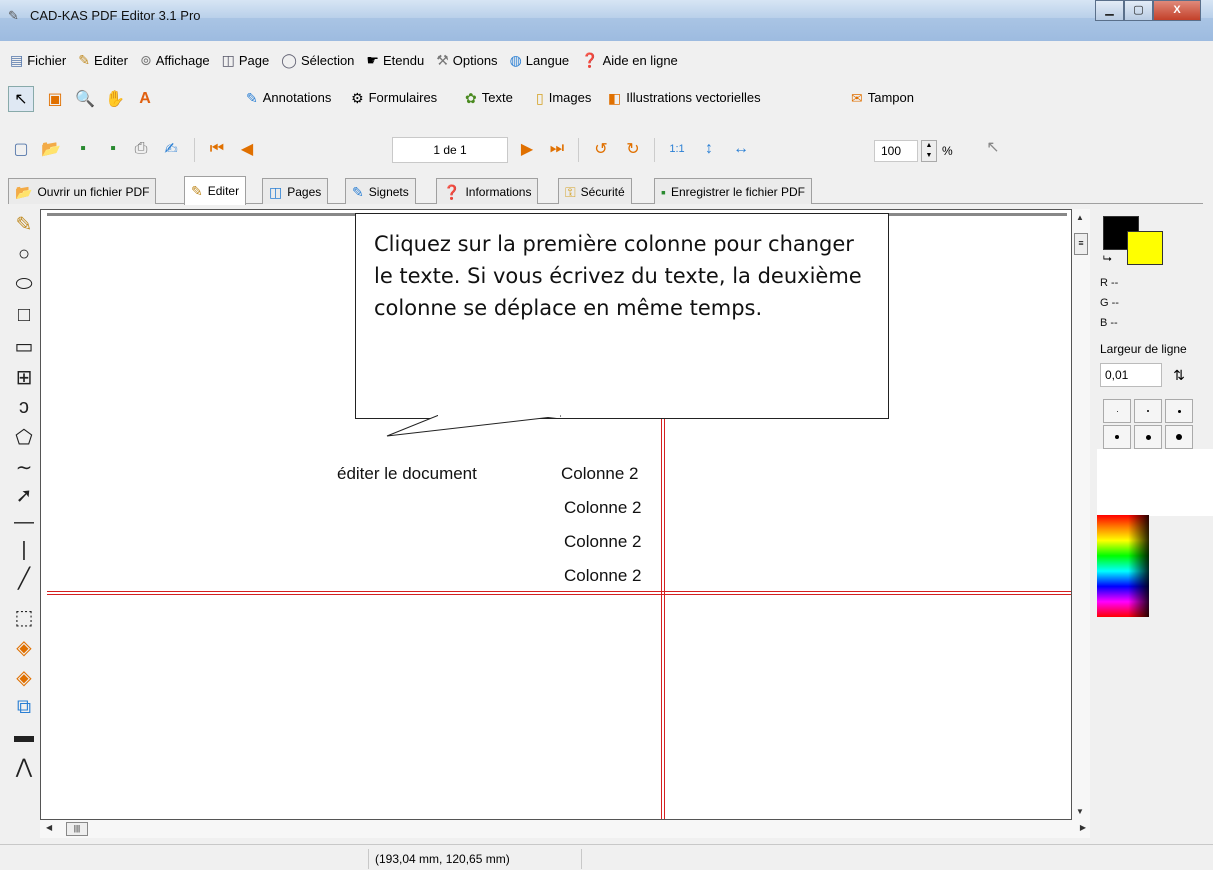 This screenshot has width=1213, height=870. Describe the element at coordinates (1081, 244) in the screenshot. I see `vertical-scroll-thumb: ≡` at that location.